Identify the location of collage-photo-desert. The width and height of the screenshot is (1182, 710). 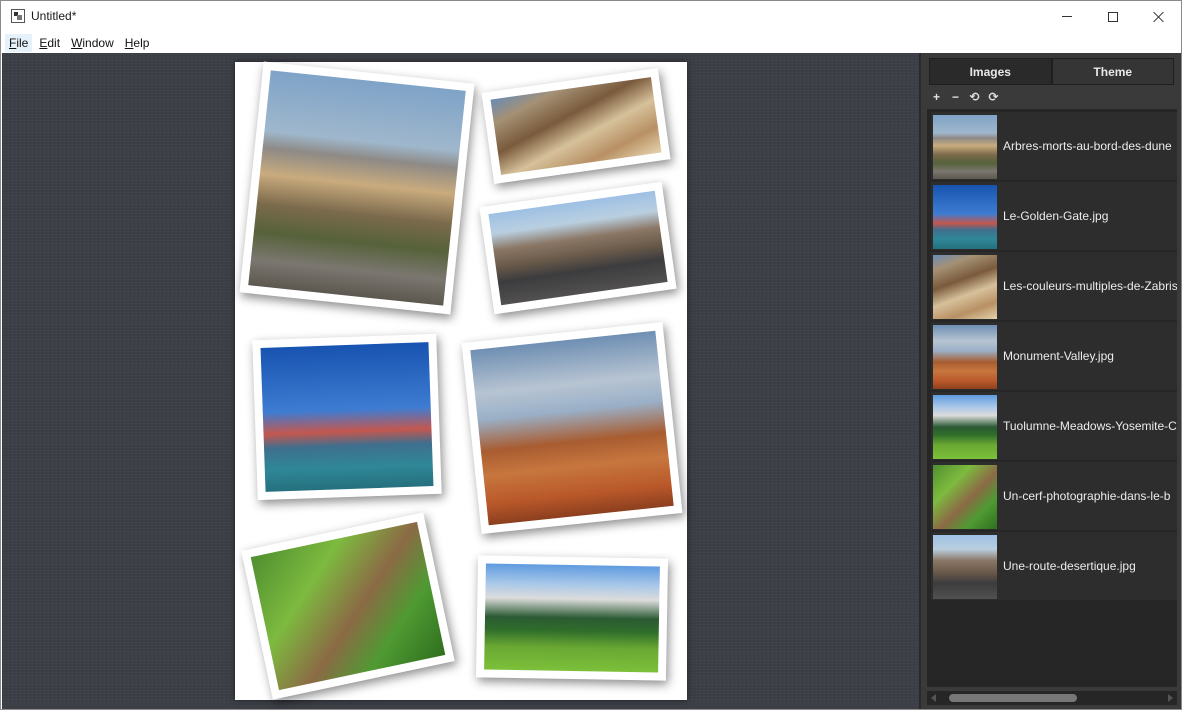
(357, 188).